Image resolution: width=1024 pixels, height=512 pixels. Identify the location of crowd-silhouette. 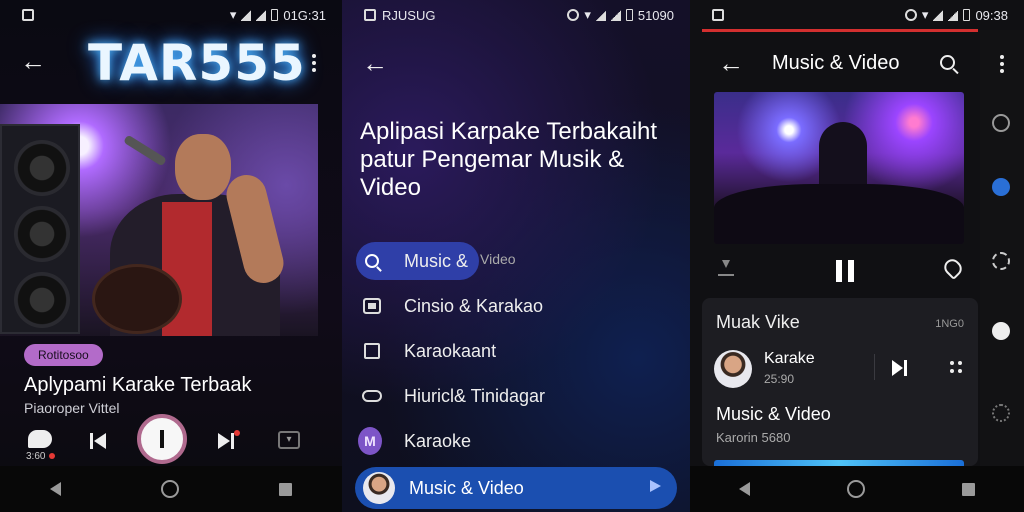
(839, 214).